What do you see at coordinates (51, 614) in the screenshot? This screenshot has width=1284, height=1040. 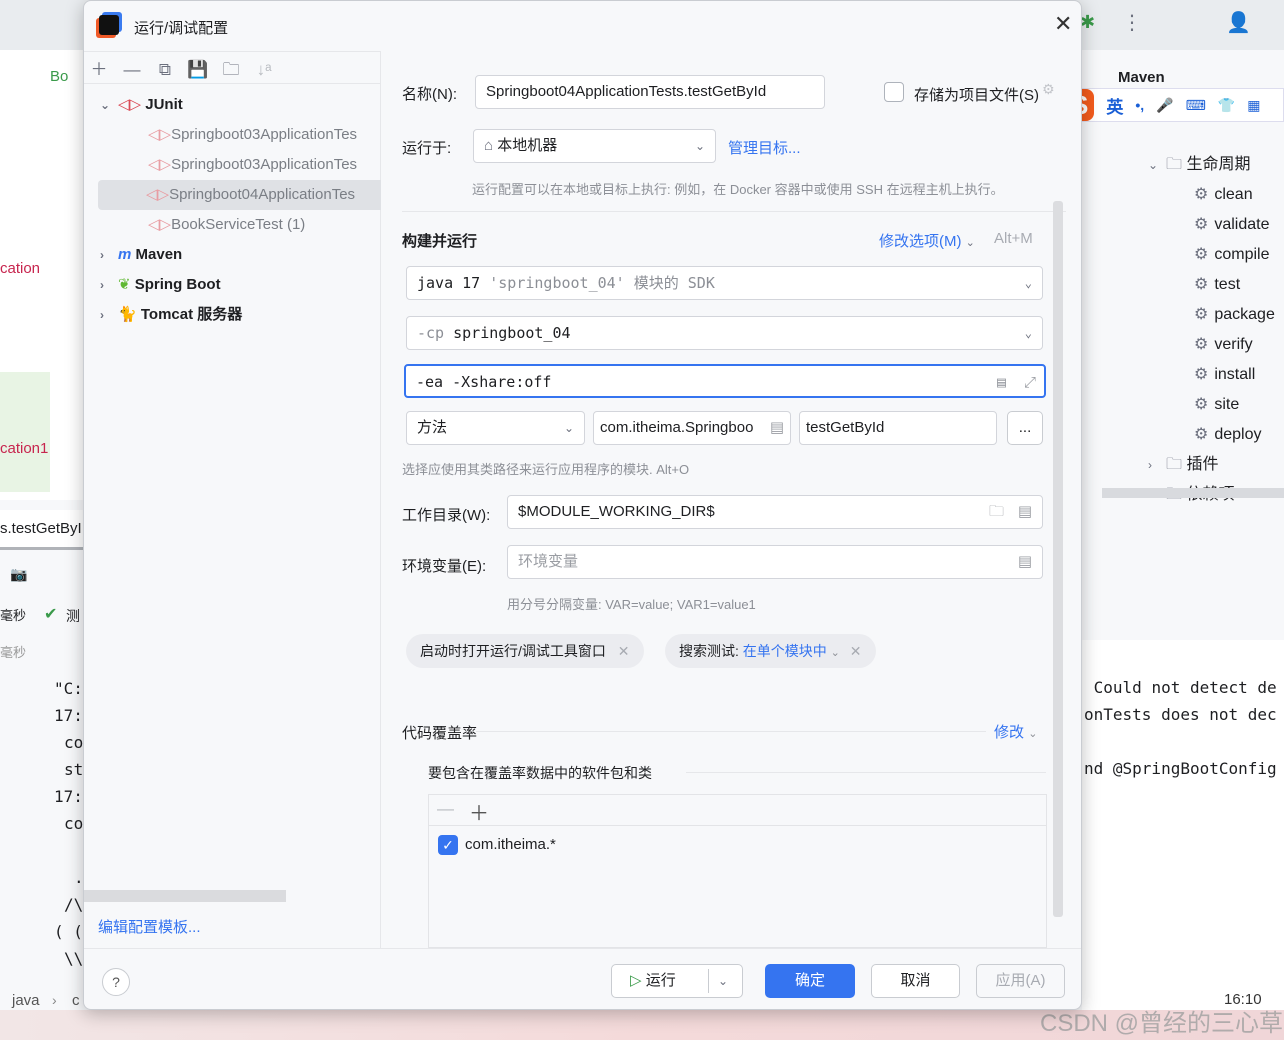 I see `check-icon: ✔` at bounding box center [51, 614].